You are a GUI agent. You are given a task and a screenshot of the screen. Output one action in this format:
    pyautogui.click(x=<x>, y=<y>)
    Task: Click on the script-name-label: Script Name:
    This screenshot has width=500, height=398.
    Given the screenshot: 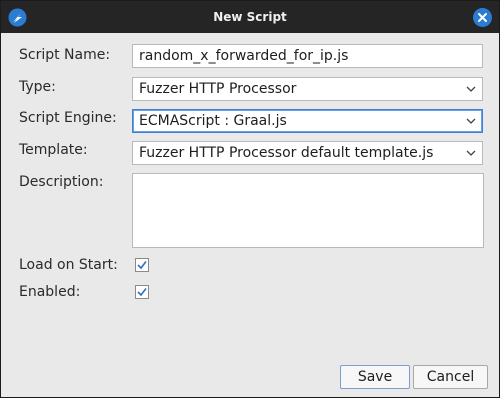 What is the action you would take?
    pyautogui.click(x=65, y=55)
    